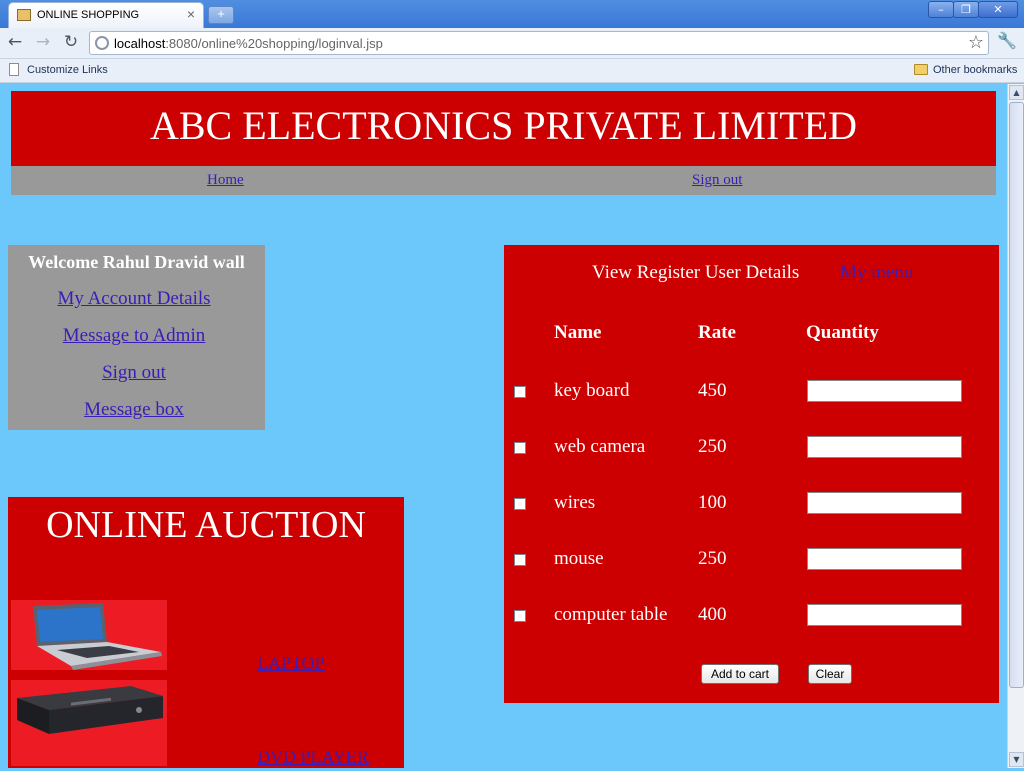  I want to click on product-row: computer table 400, so click(751, 615).